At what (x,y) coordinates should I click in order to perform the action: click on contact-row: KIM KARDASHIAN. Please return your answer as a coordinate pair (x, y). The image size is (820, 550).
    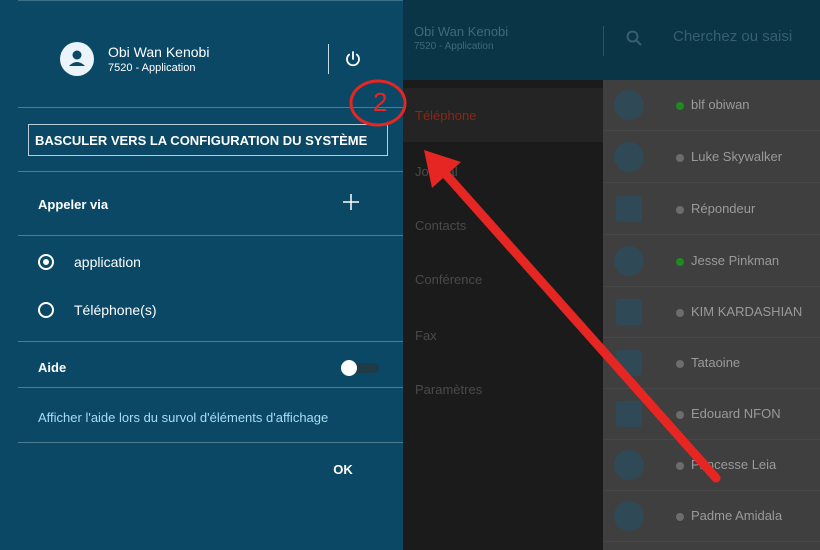
    Looking at the image, I should click on (711, 312).